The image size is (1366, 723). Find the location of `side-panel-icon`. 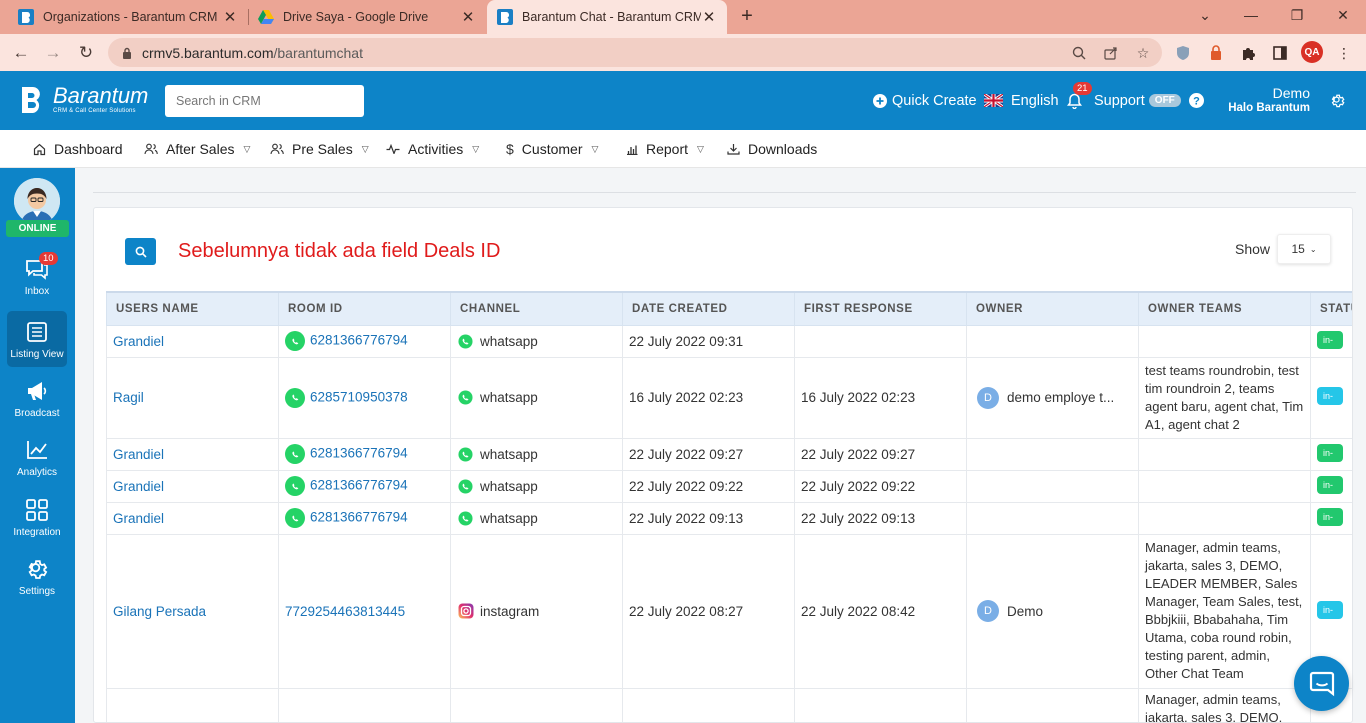

side-panel-icon is located at coordinates (1280, 53).